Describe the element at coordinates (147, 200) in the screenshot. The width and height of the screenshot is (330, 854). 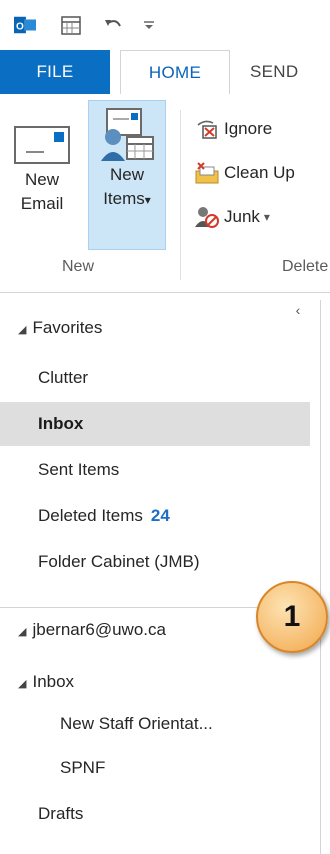
I see `new-items-dropdown-arrow: ▾` at that location.